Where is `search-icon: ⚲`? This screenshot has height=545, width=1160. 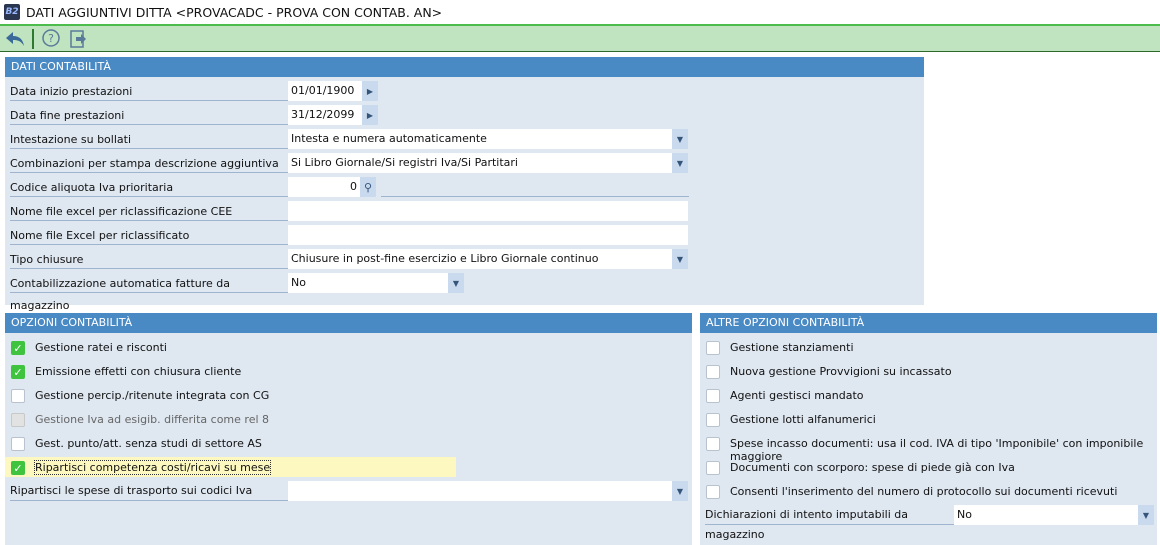 search-icon: ⚲ is located at coordinates (368, 187).